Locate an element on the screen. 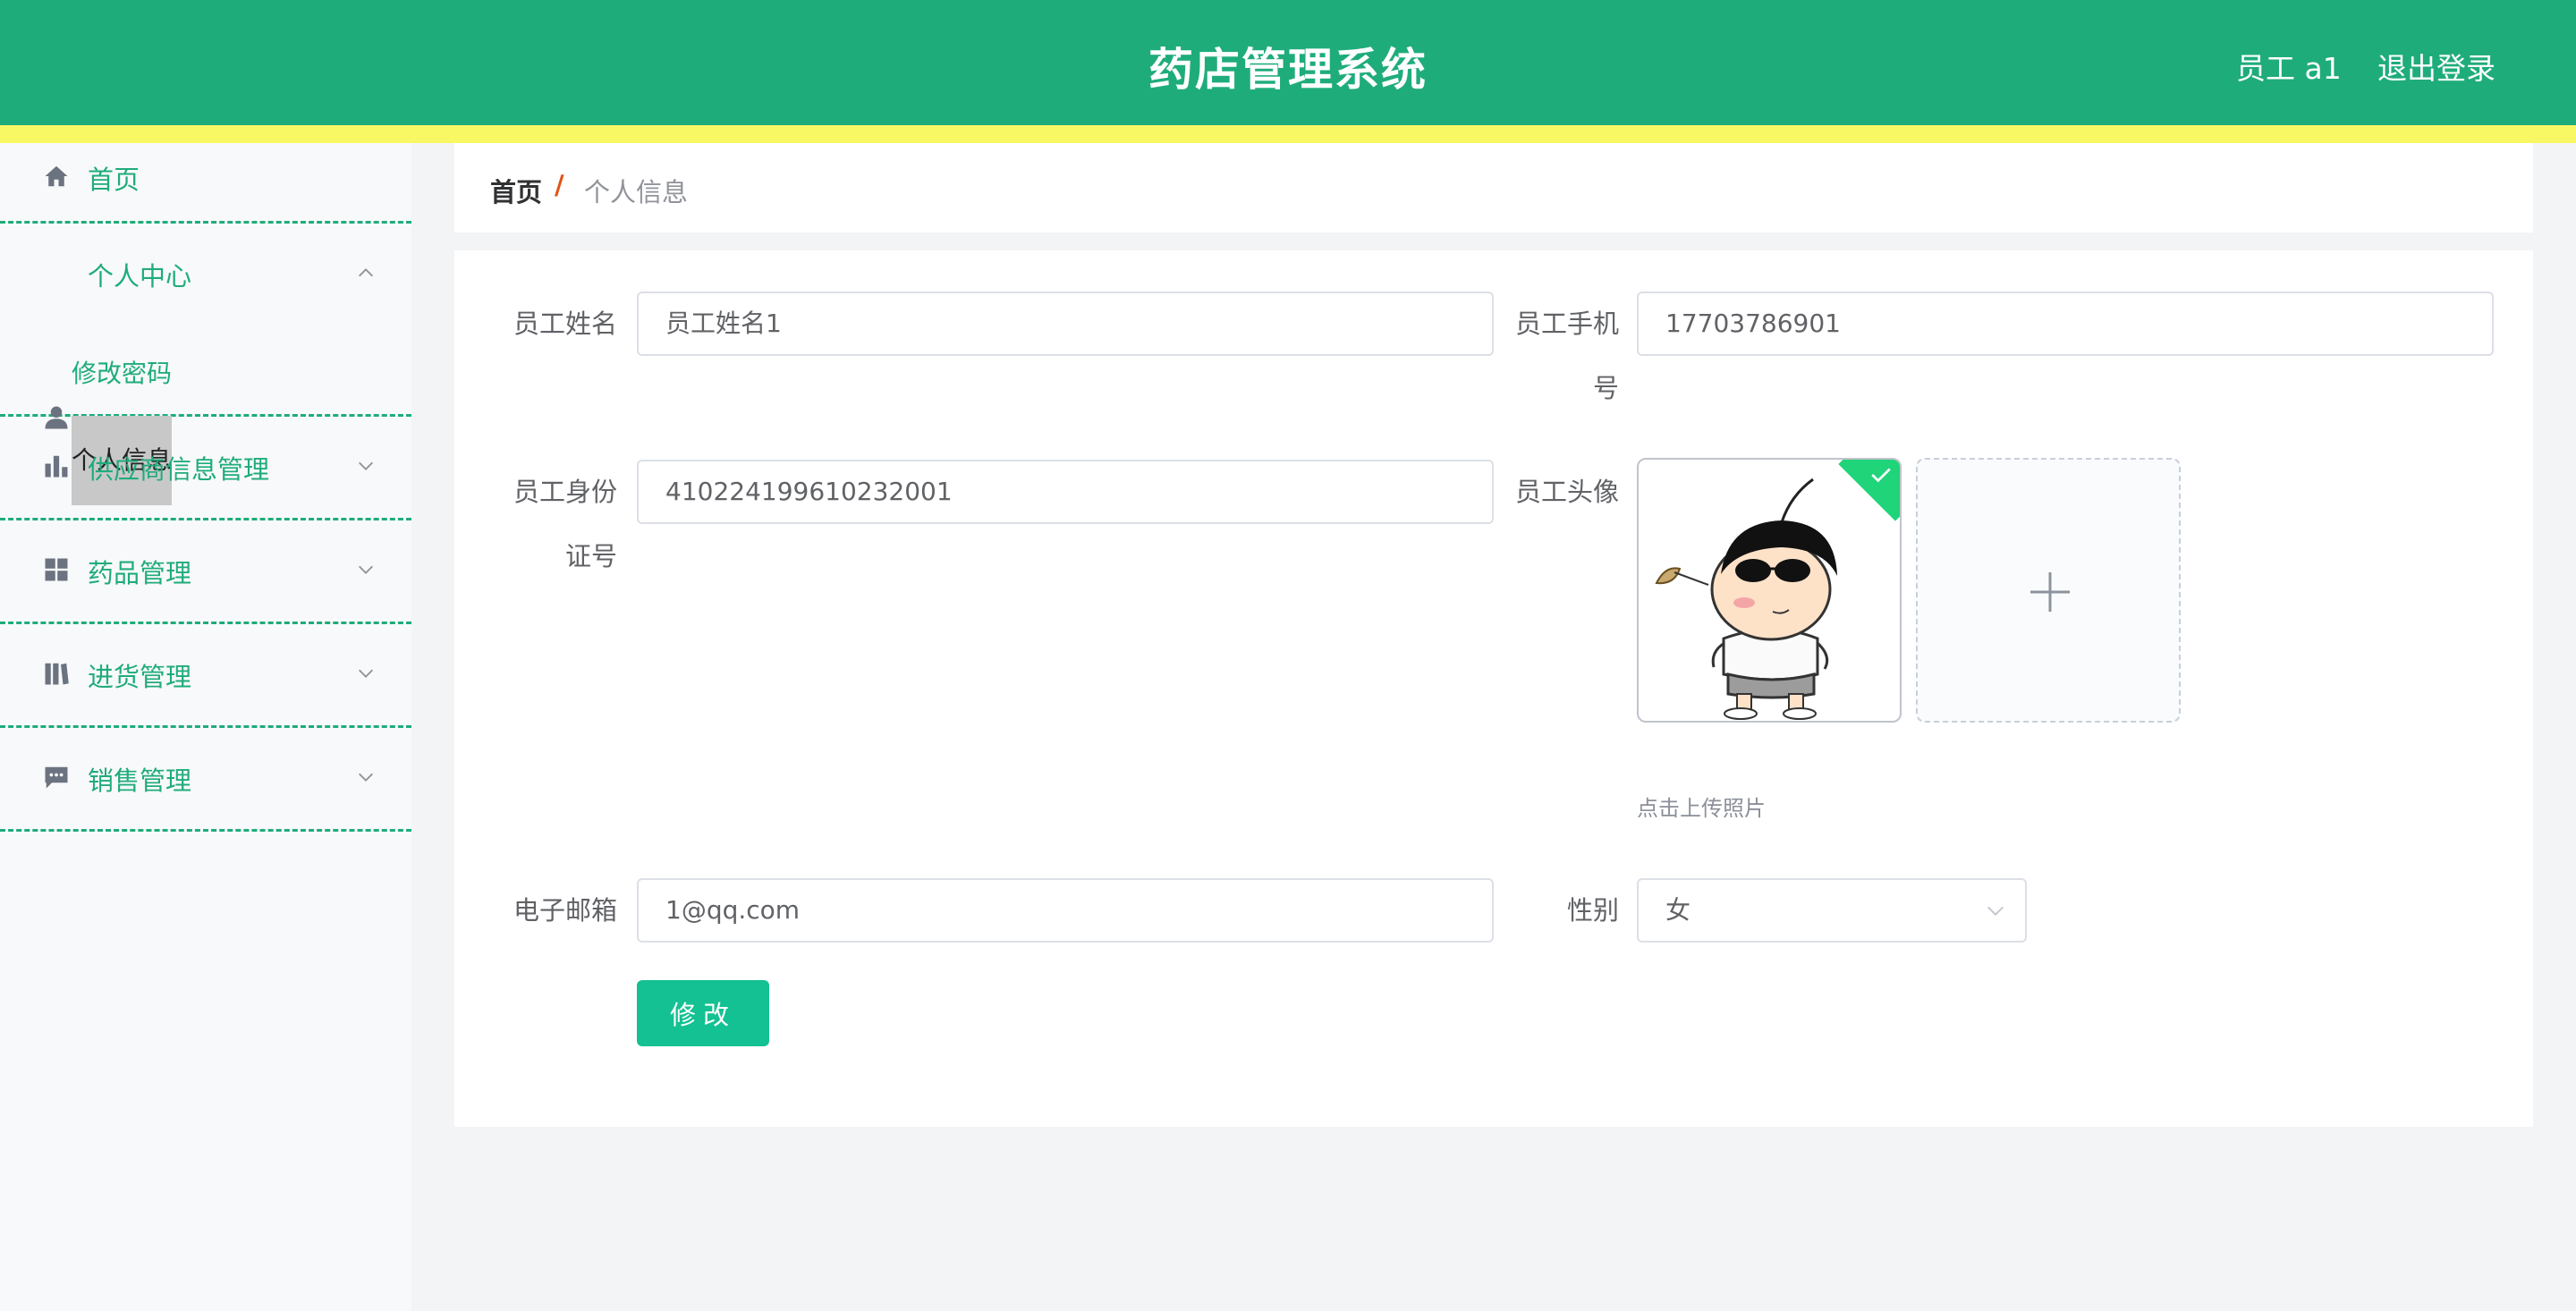  sidebar-item-supplier-management: 供应商信息管理 is located at coordinates (205, 468).